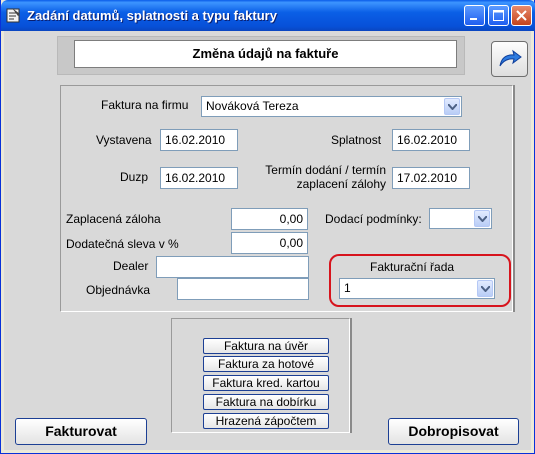 The image size is (535, 454). I want to click on delivery-conditions-select, so click(460, 218).